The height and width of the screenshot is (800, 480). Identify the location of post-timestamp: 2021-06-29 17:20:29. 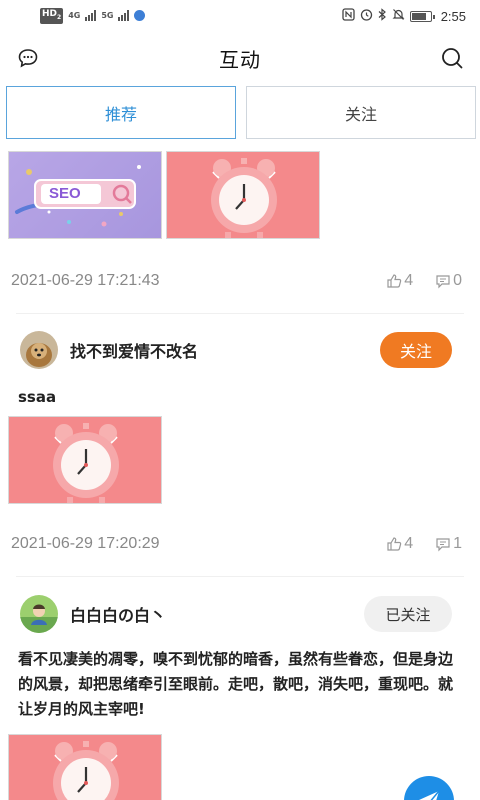
(85, 543).